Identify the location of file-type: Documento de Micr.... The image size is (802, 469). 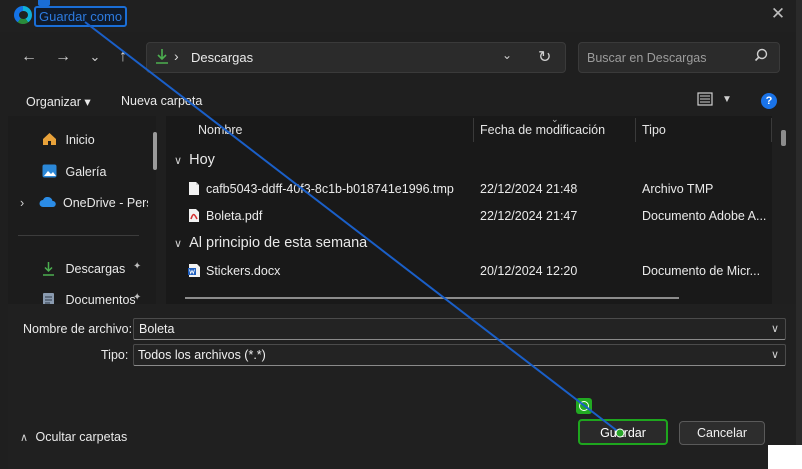
(701, 271).